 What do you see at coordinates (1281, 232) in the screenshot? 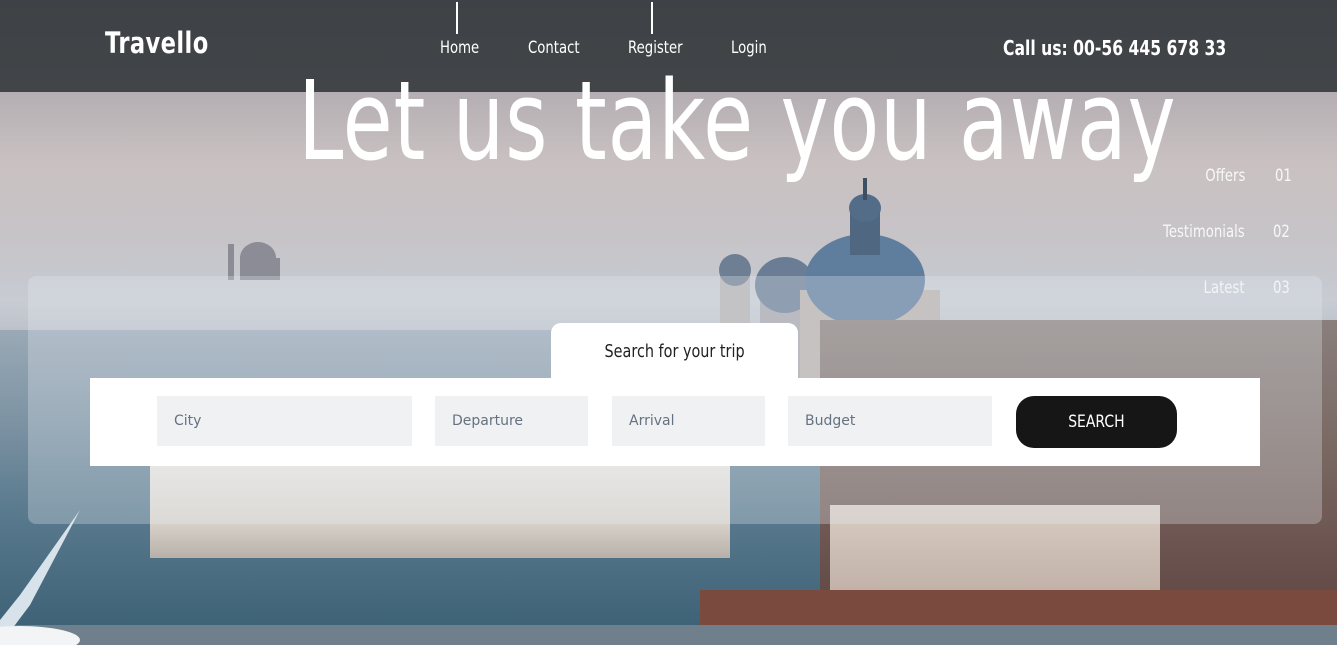
I see `side-nav-testimonials-number: 02` at bounding box center [1281, 232].